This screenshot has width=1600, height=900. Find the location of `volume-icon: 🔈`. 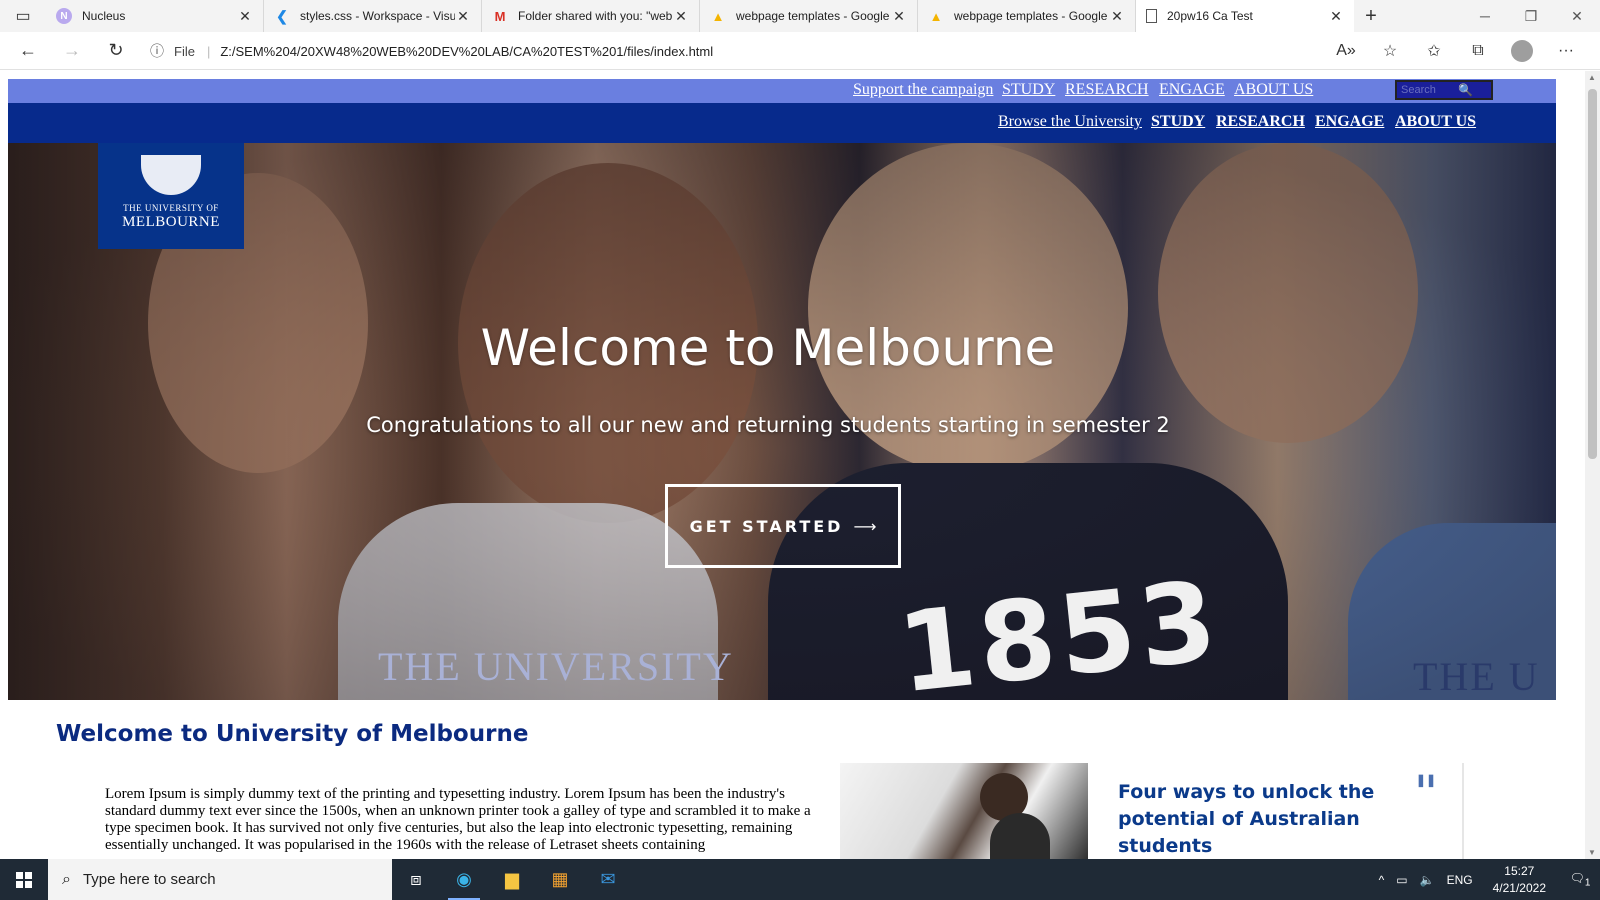

volume-icon: 🔈 is located at coordinates (1427, 880).